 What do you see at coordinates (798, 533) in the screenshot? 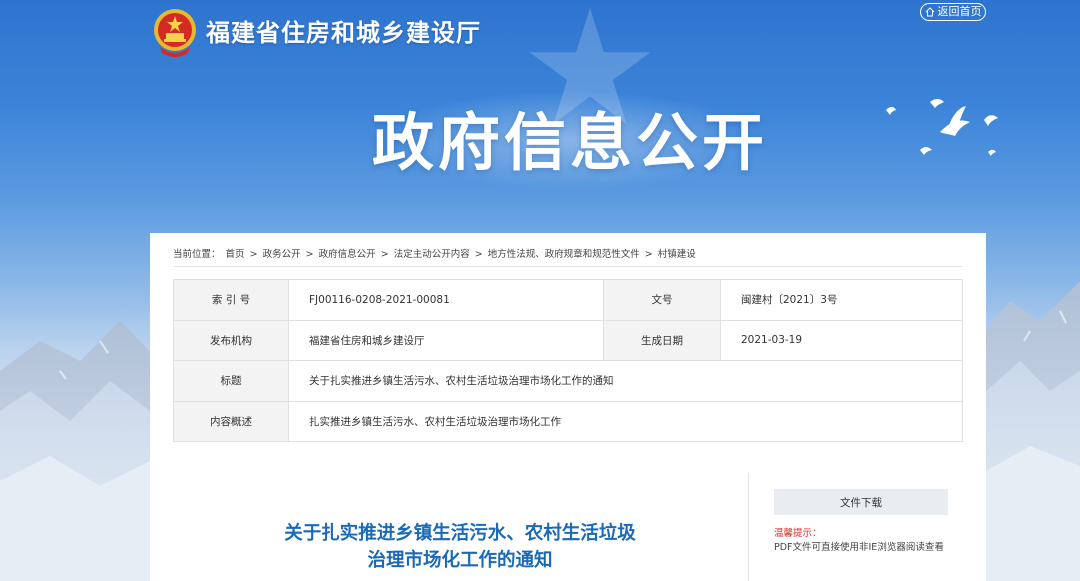
I see `tip-title: 温馨提示：` at bounding box center [798, 533].